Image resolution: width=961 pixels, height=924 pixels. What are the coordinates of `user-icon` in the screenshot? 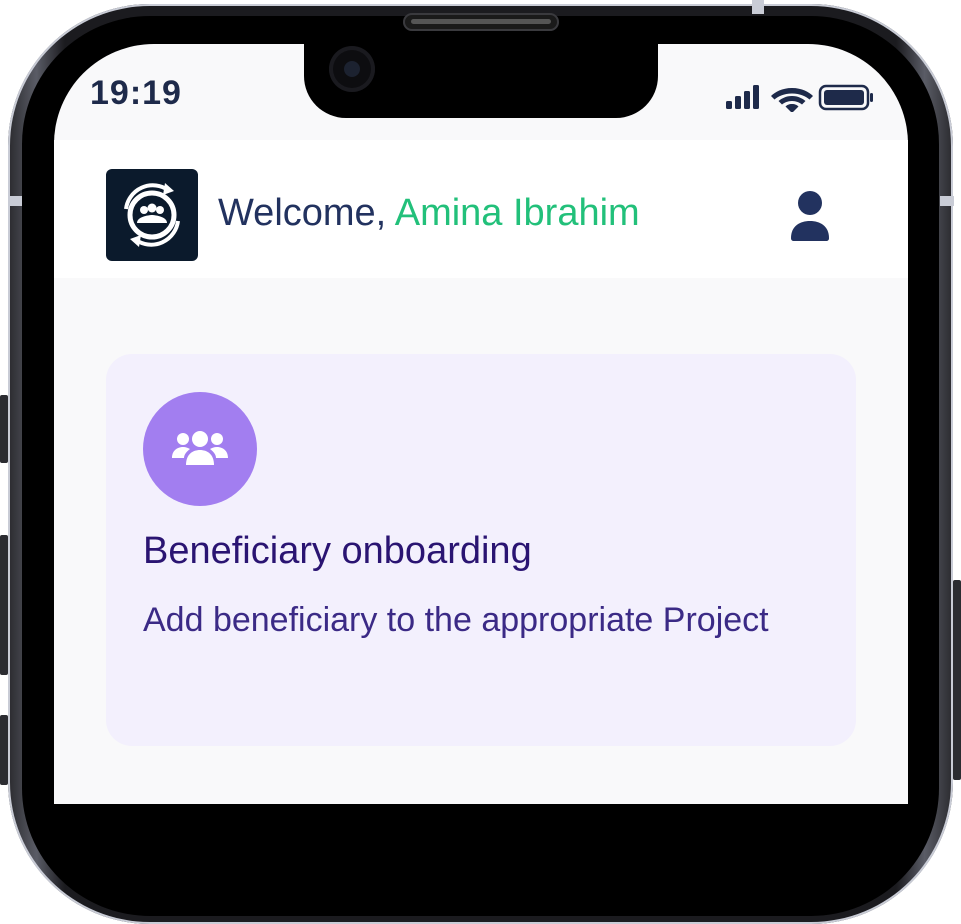 It's located at (810, 216).